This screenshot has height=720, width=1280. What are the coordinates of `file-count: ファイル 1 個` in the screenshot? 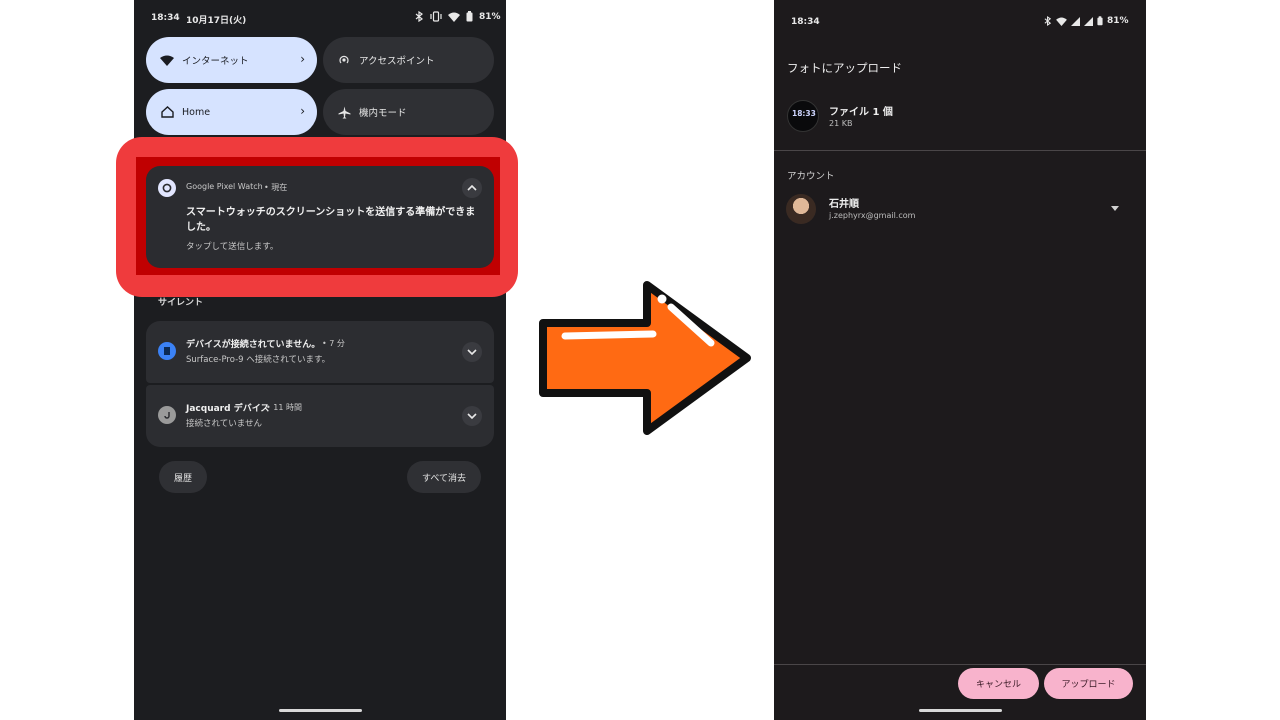 It's located at (861, 112).